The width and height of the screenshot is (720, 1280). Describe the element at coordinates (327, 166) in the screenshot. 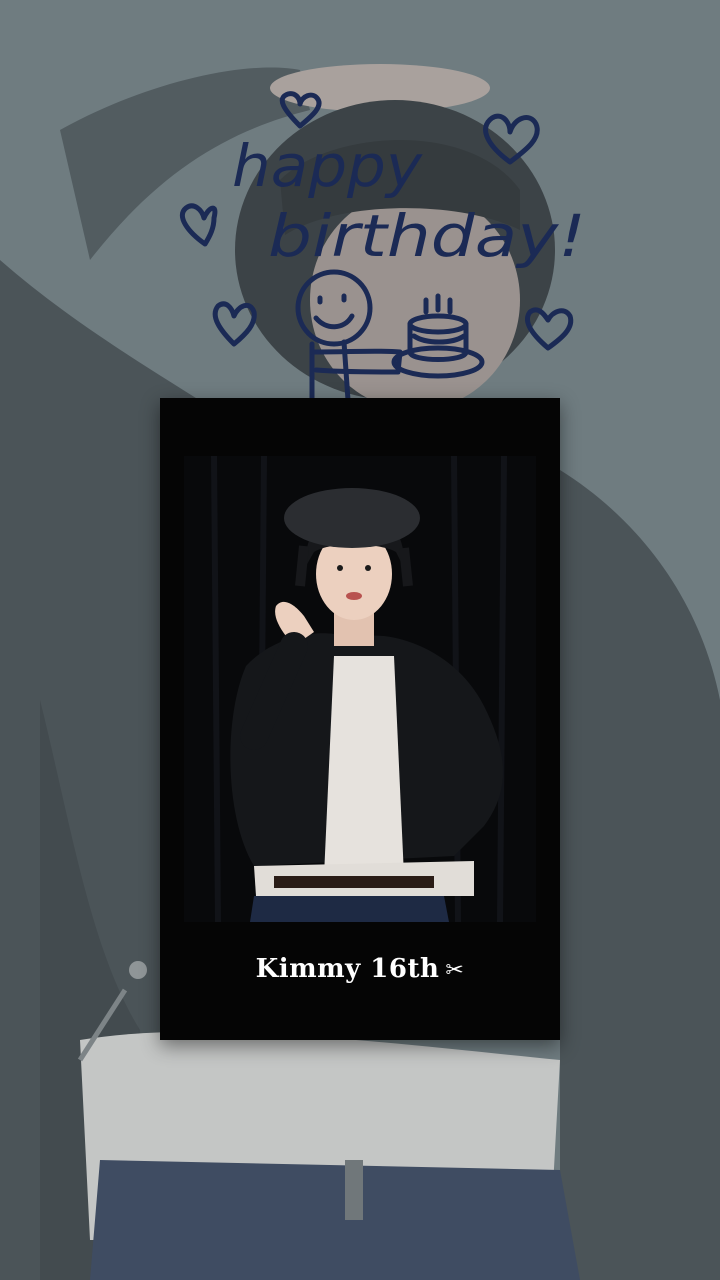

I see `doodle-text-happy: happy` at that location.